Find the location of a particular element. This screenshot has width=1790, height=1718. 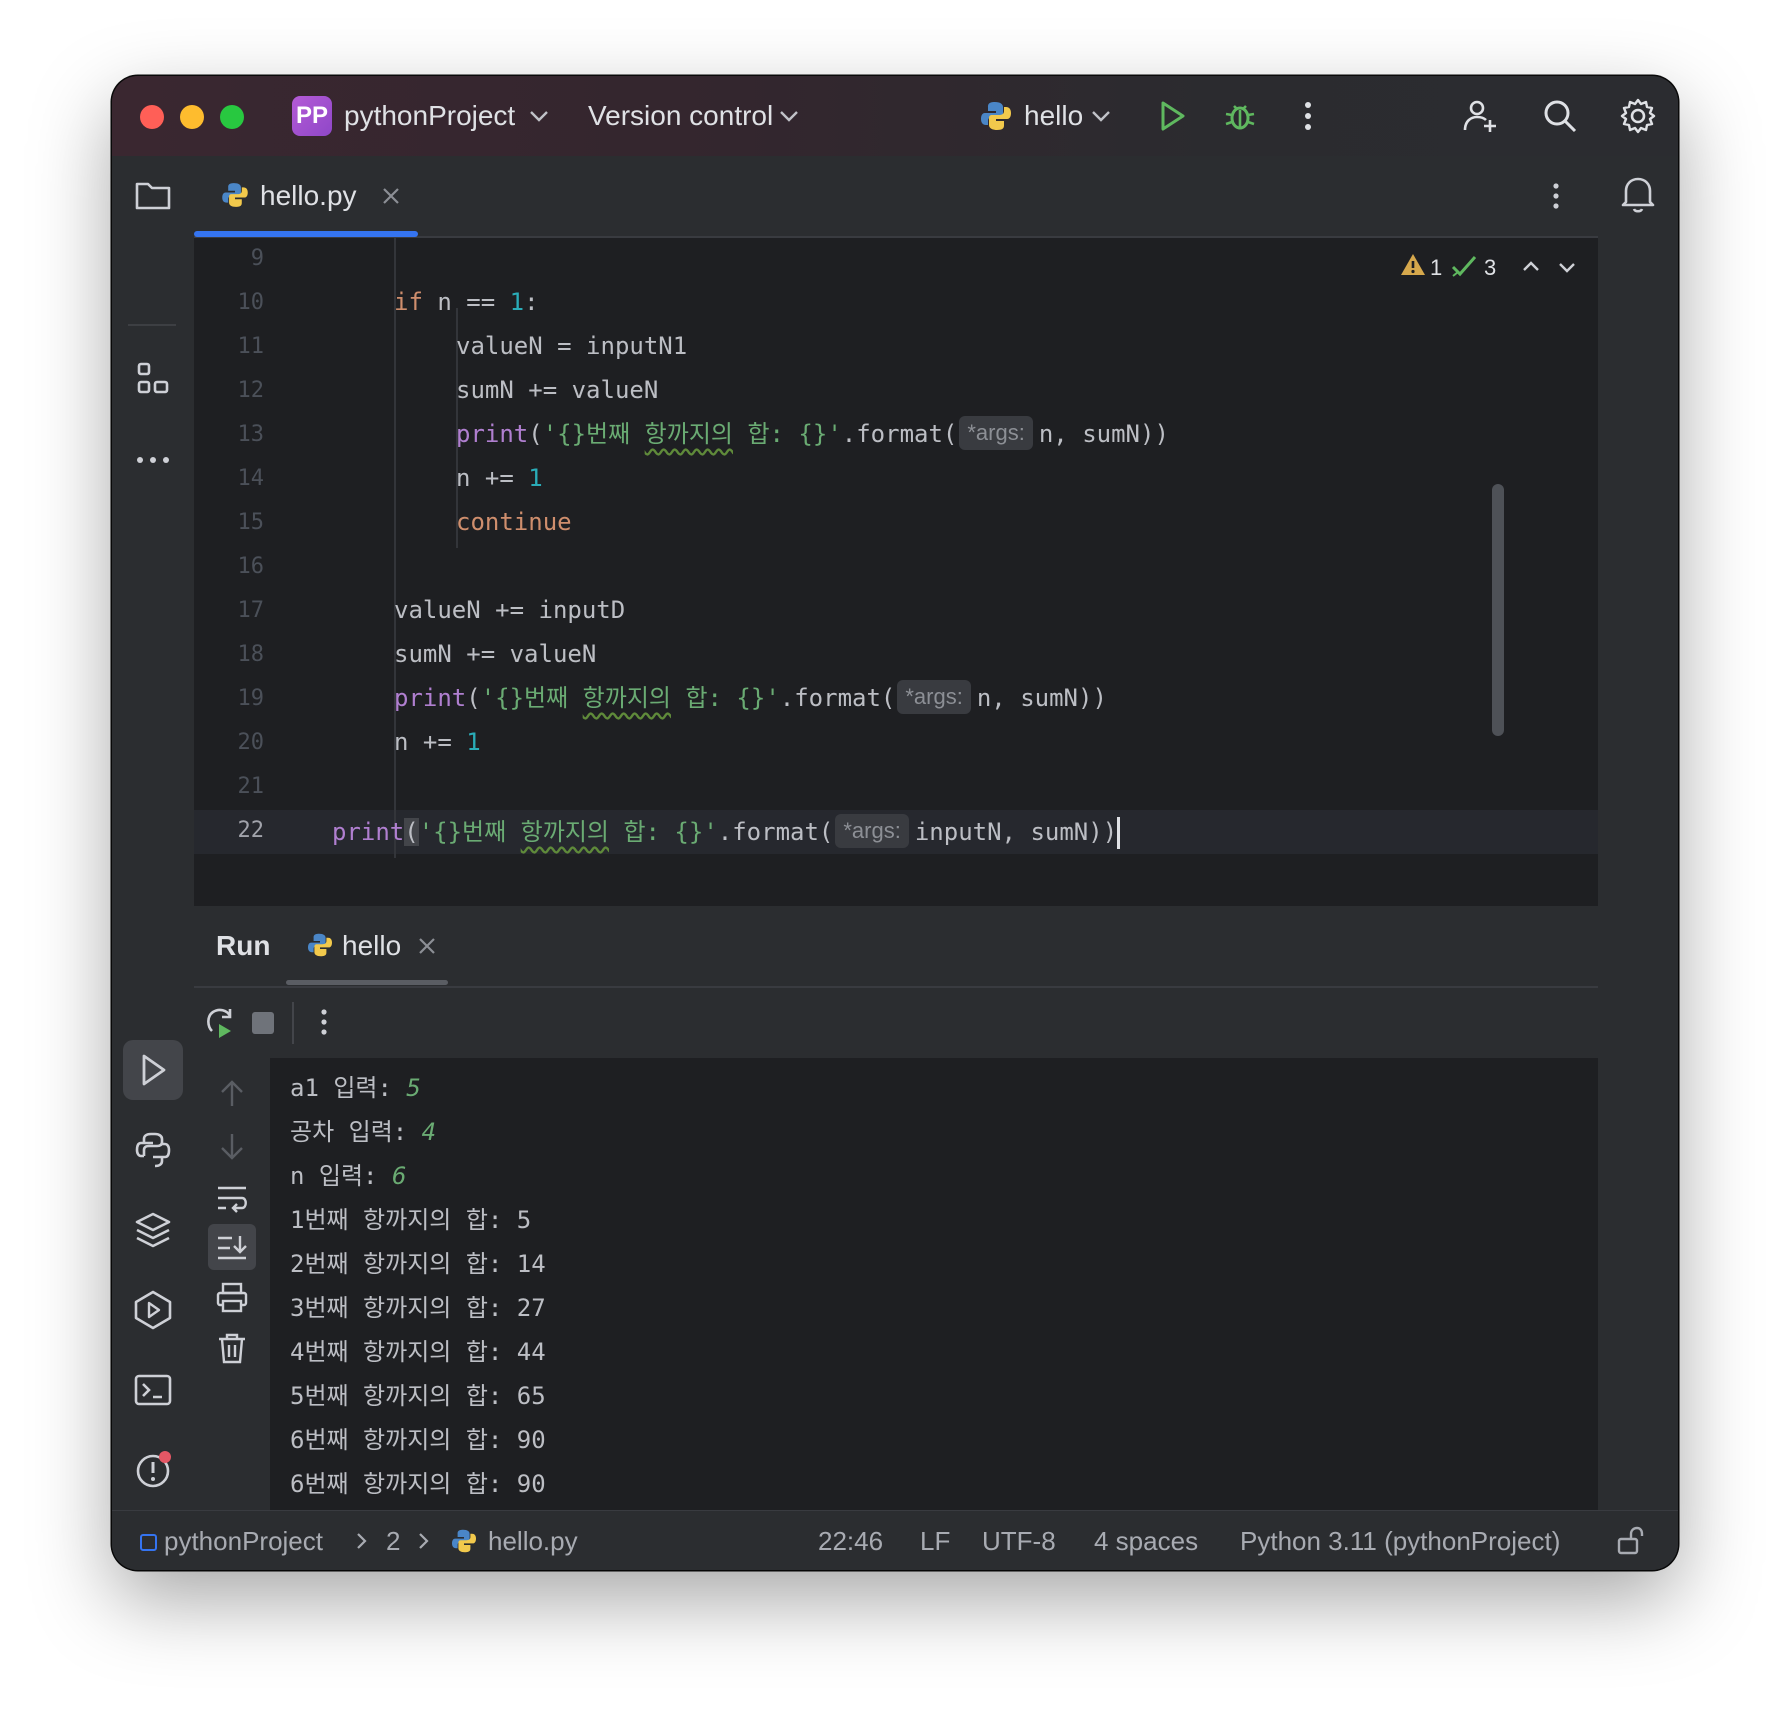

clear-trash-icon is located at coordinates (232, 1348).